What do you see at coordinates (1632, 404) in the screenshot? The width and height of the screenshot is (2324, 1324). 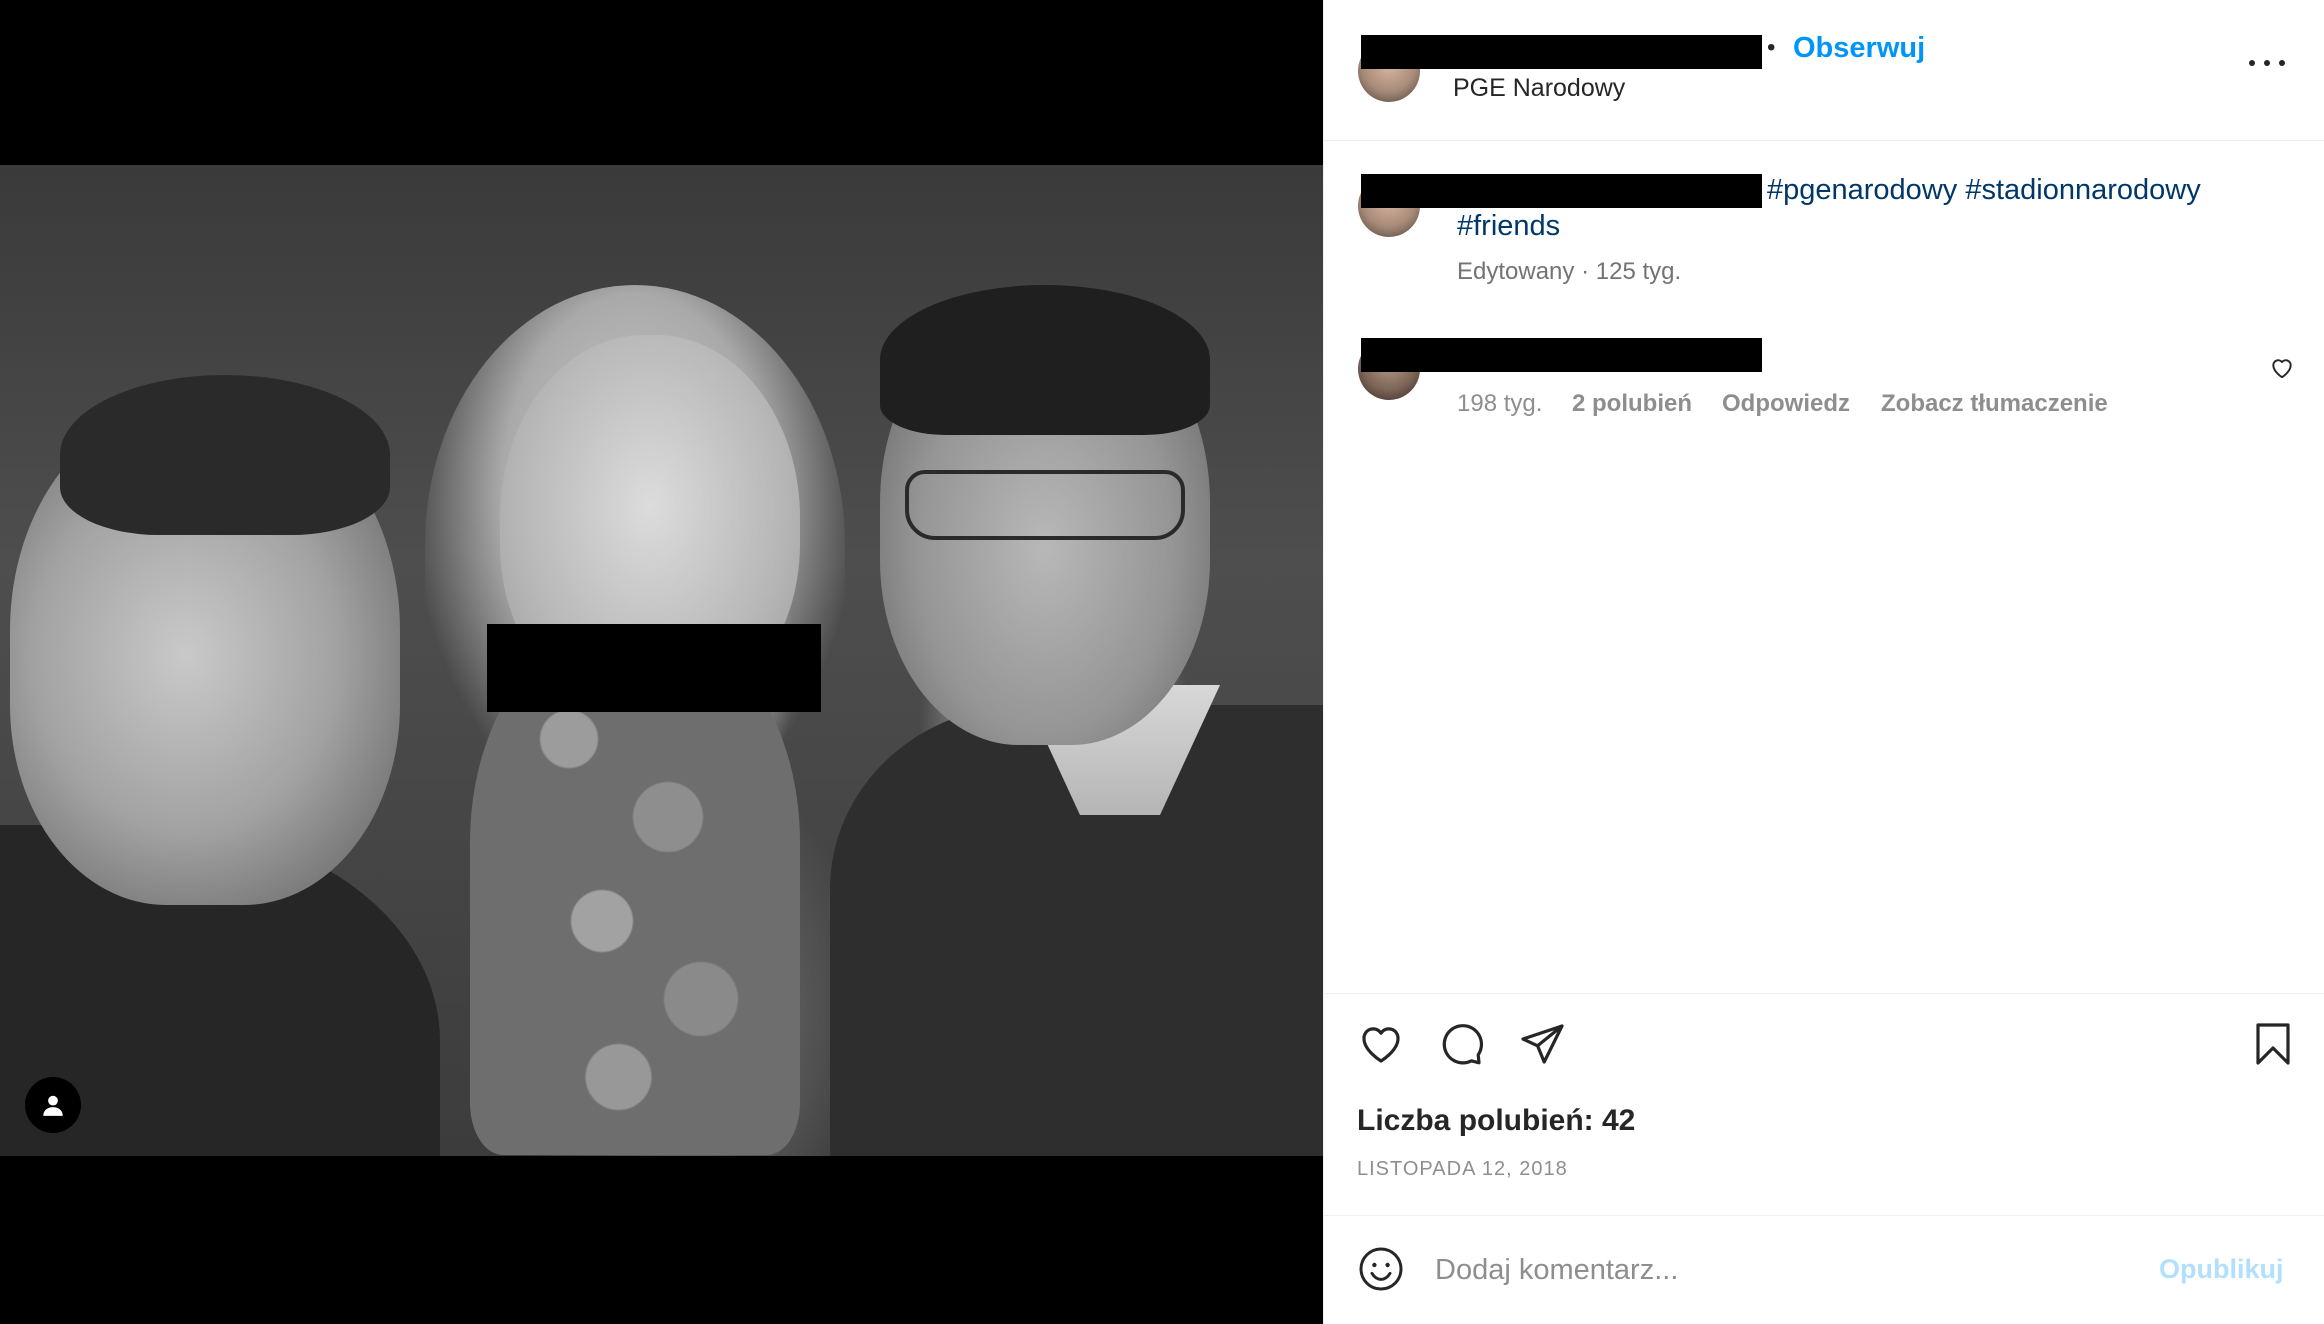 I see `comment-likes: 2 polubień` at bounding box center [1632, 404].